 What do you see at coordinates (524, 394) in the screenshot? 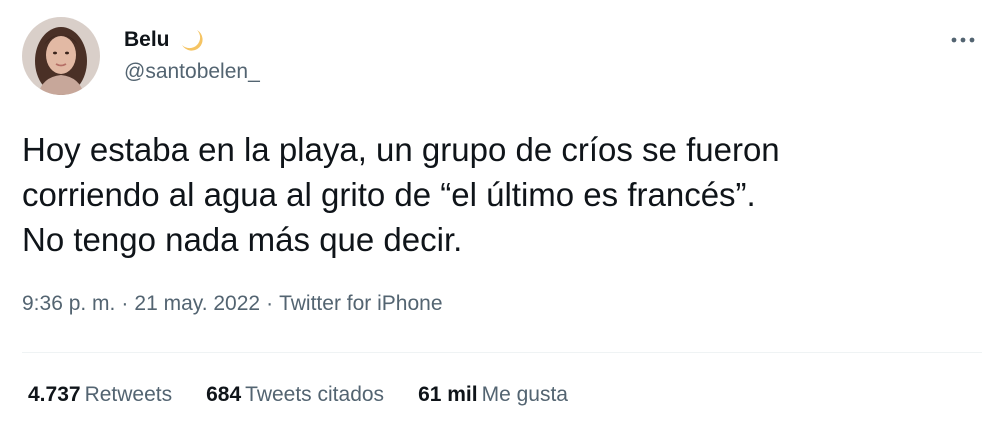
I see `likes-label: Me gusta` at bounding box center [524, 394].